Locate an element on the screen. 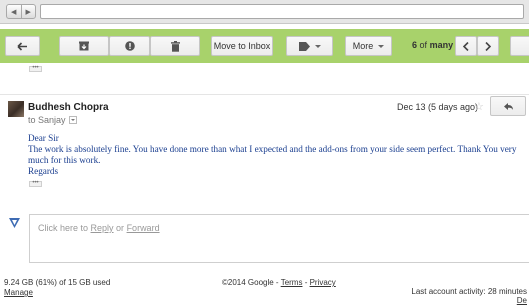  delete-button is located at coordinates (175, 46).